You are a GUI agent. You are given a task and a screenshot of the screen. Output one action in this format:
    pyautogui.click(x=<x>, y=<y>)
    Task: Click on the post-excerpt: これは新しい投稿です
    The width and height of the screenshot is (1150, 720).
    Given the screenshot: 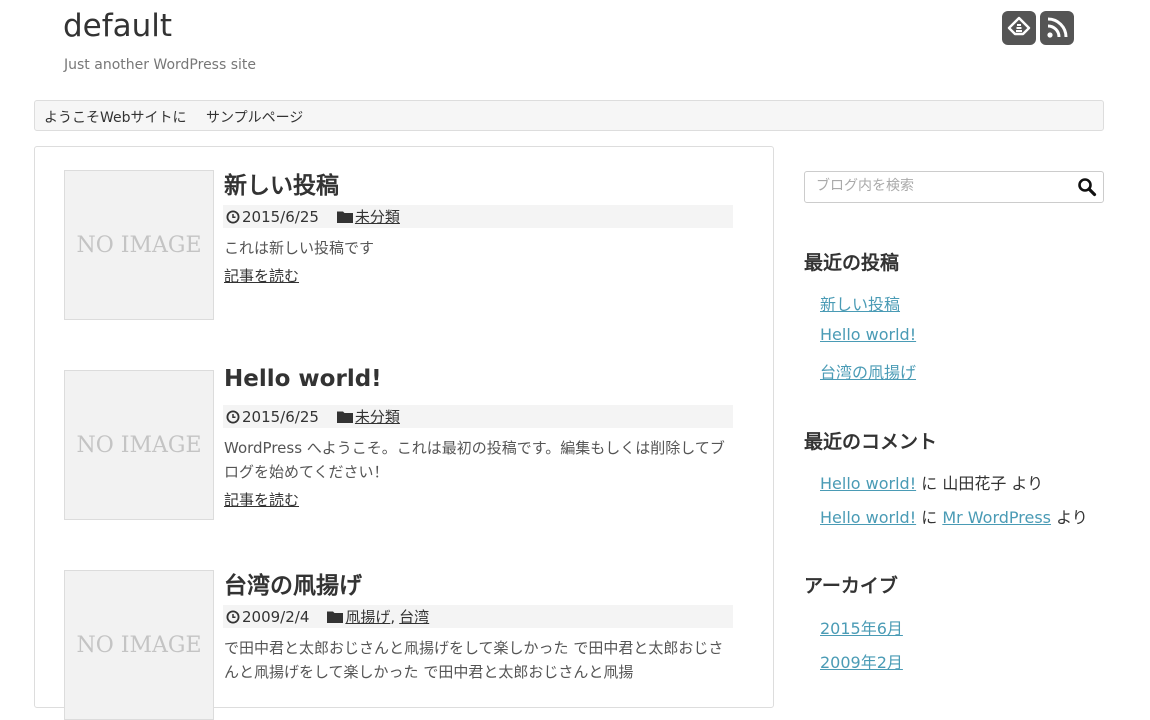 What is the action you would take?
    pyautogui.click(x=299, y=248)
    